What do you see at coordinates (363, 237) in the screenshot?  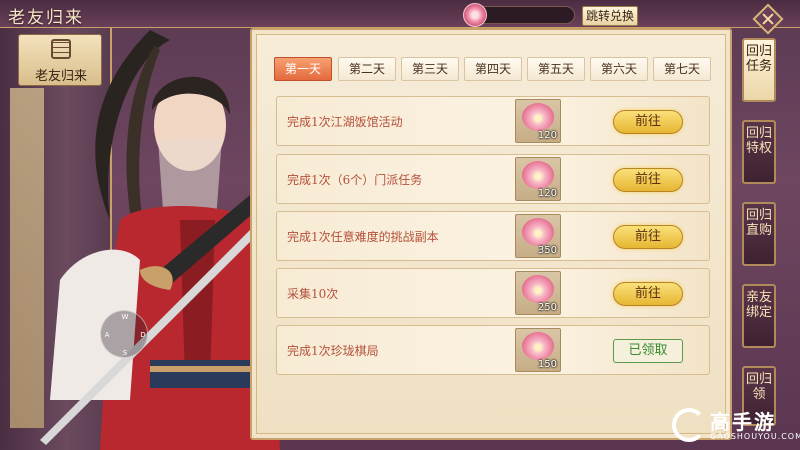 I see `task-description: 完成1次任意难度的挑战副本` at bounding box center [363, 237].